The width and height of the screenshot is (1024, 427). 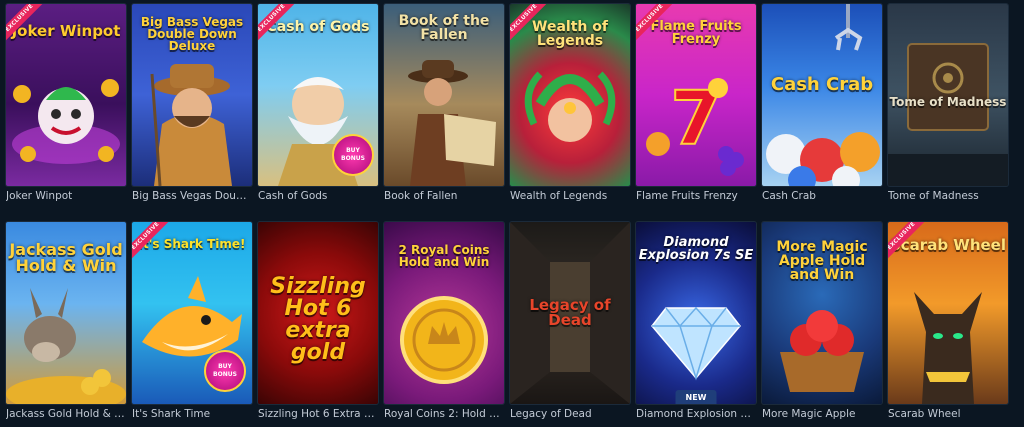 I want to click on game-thumbnail: Tome of Madness, so click(x=948, y=95).